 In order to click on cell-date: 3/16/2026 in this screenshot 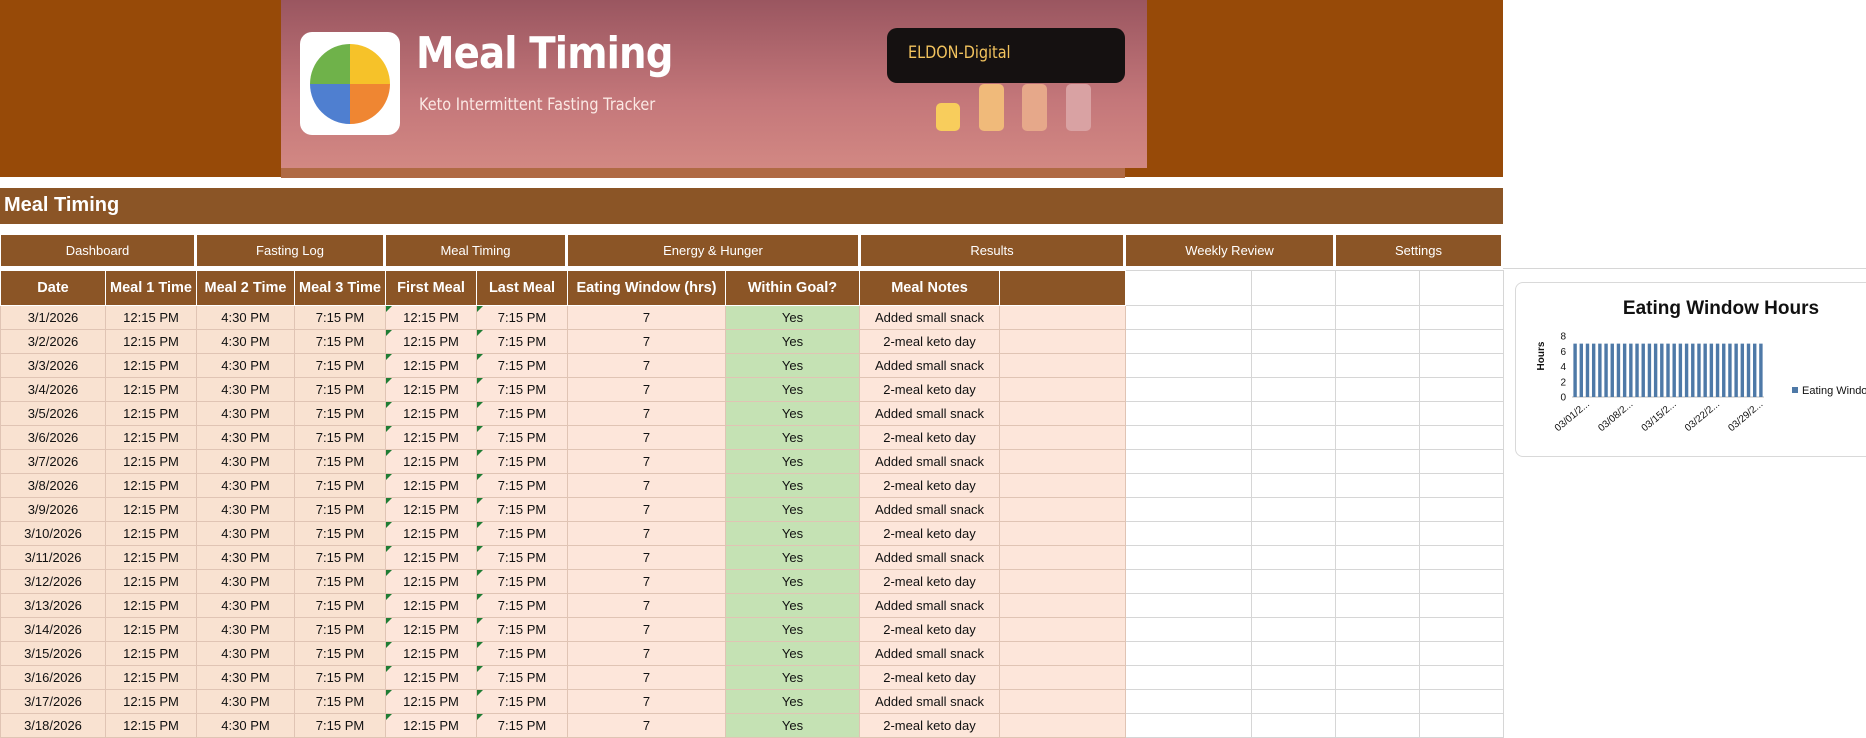, I will do `click(53, 677)`.